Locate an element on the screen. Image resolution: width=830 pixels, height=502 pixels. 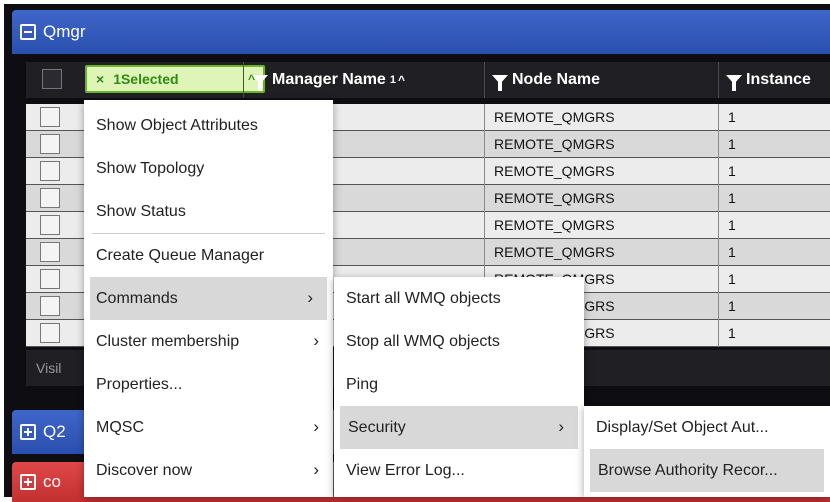
menu-item-cluster-membership: Cluster membership › is located at coordinates (208, 341).